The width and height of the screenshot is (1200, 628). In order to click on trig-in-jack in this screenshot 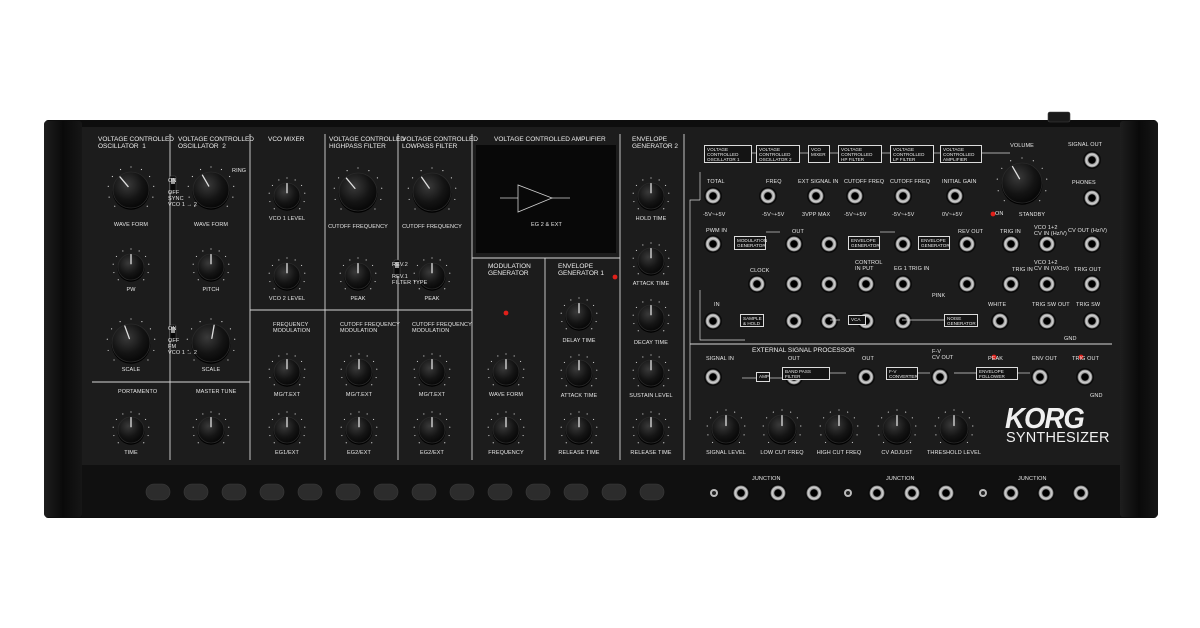, I will do `click(1011, 244)`.